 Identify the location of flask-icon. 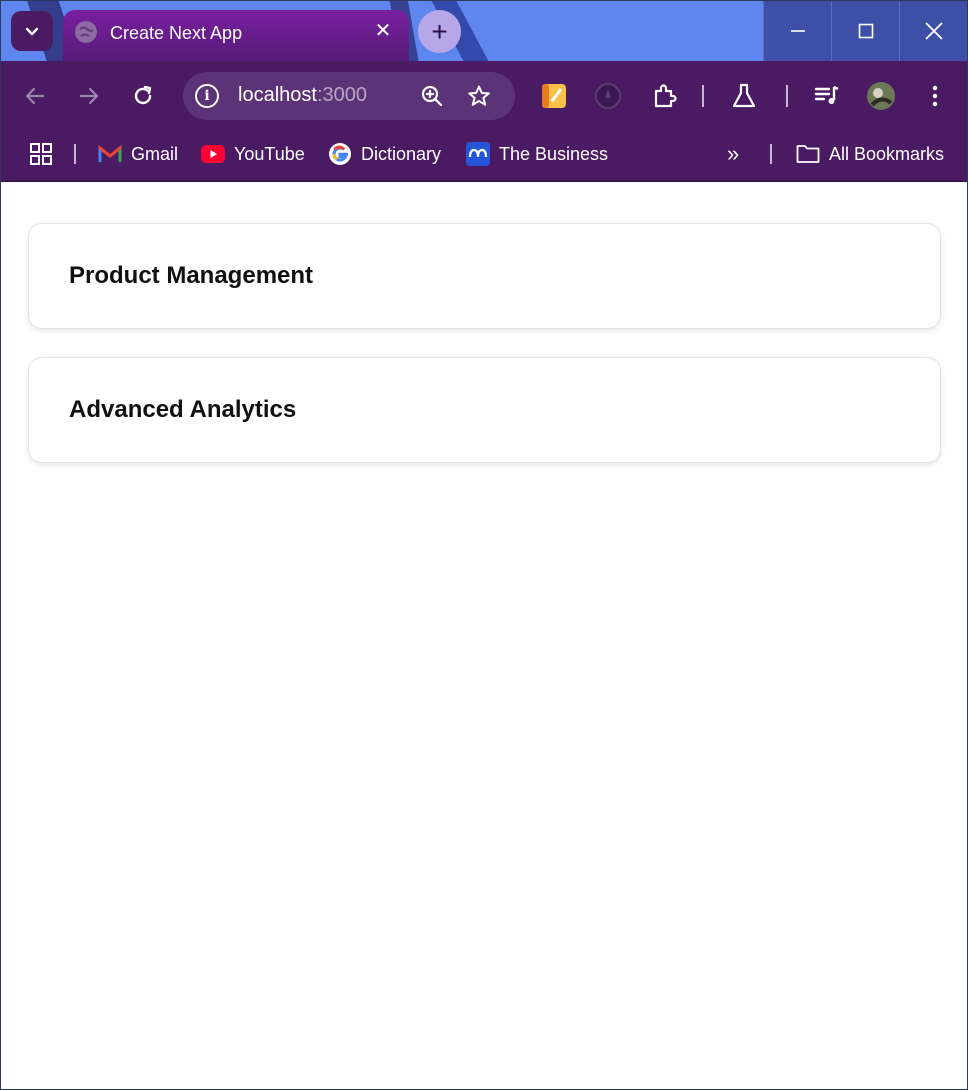
(744, 95).